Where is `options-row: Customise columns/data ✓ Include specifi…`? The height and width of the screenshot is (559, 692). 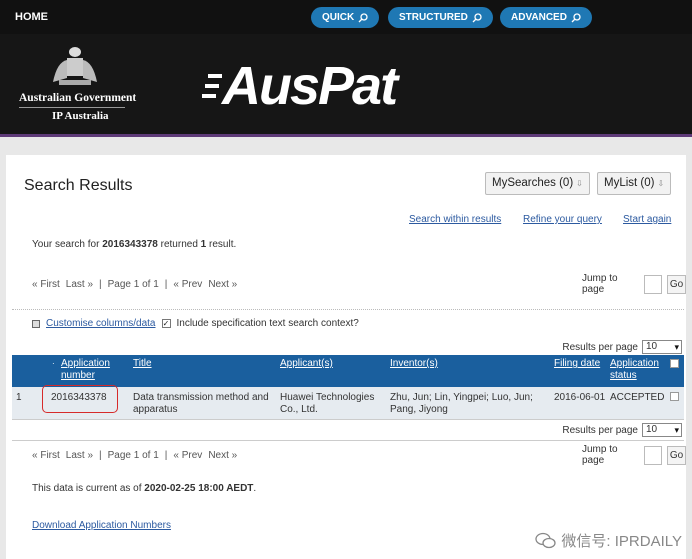 options-row: Customise columns/data ✓ Include specifi… is located at coordinates (195, 323).